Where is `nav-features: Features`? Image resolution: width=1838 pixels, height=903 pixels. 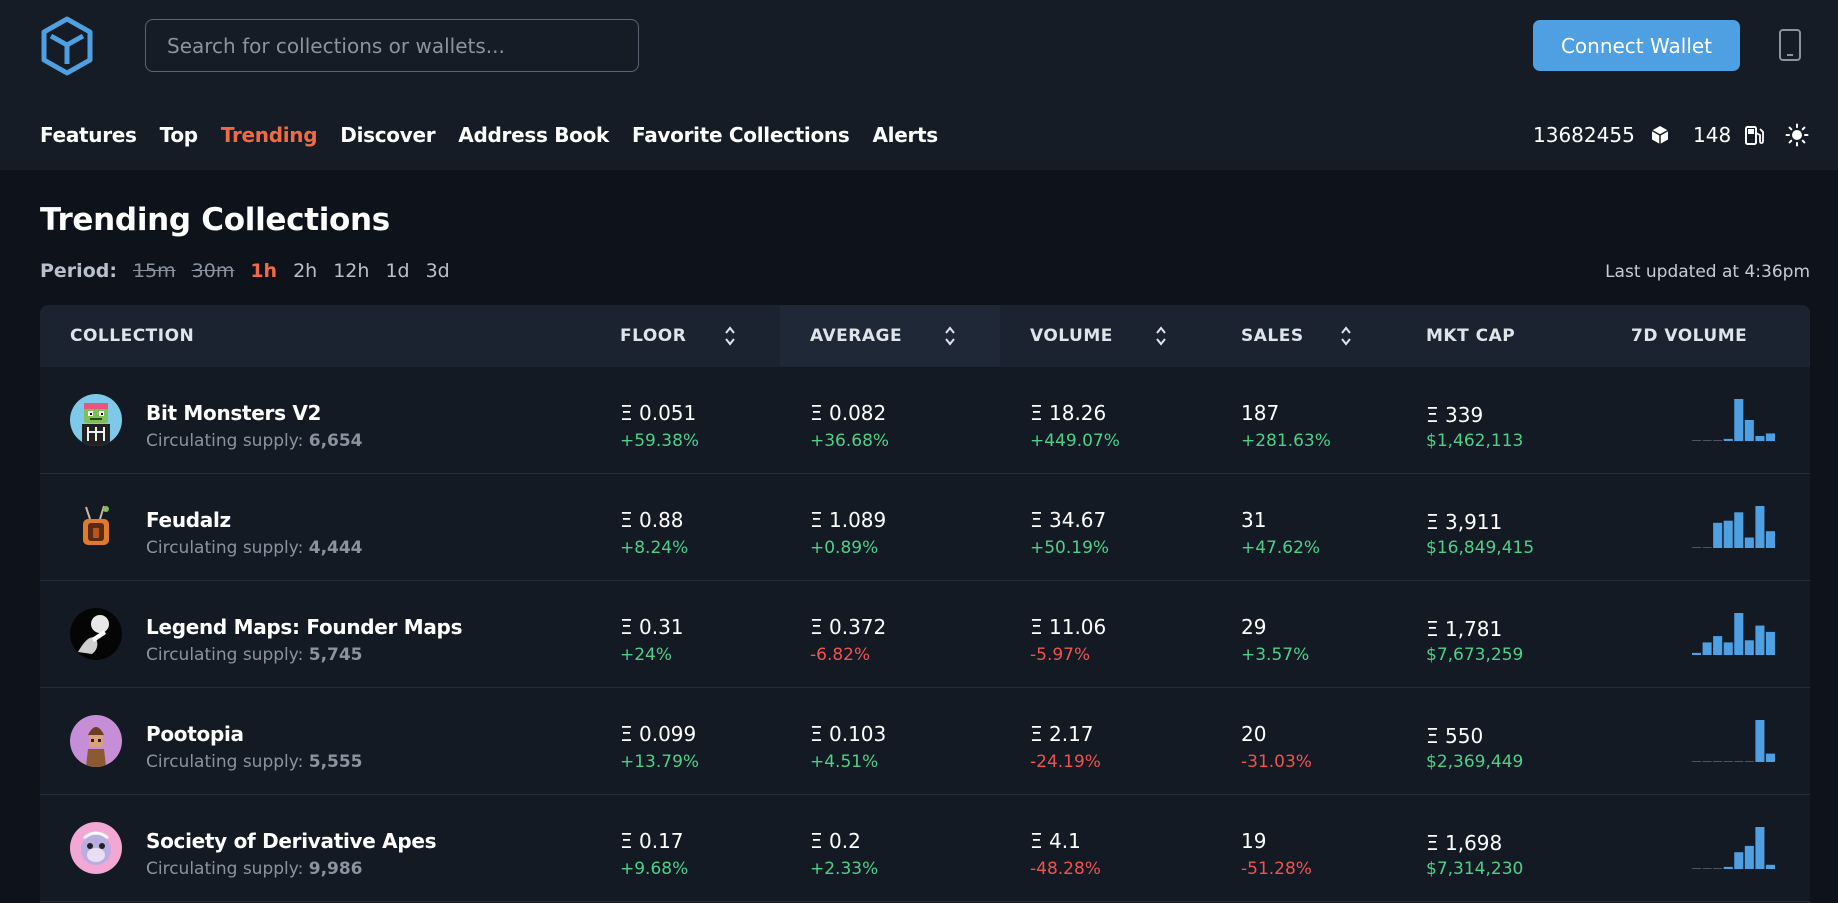
nav-features: Features is located at coordinates (88, 135).